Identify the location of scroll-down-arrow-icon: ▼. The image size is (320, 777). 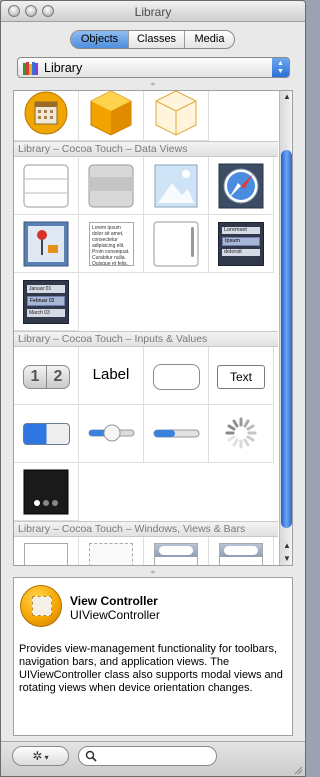
(286, 559).